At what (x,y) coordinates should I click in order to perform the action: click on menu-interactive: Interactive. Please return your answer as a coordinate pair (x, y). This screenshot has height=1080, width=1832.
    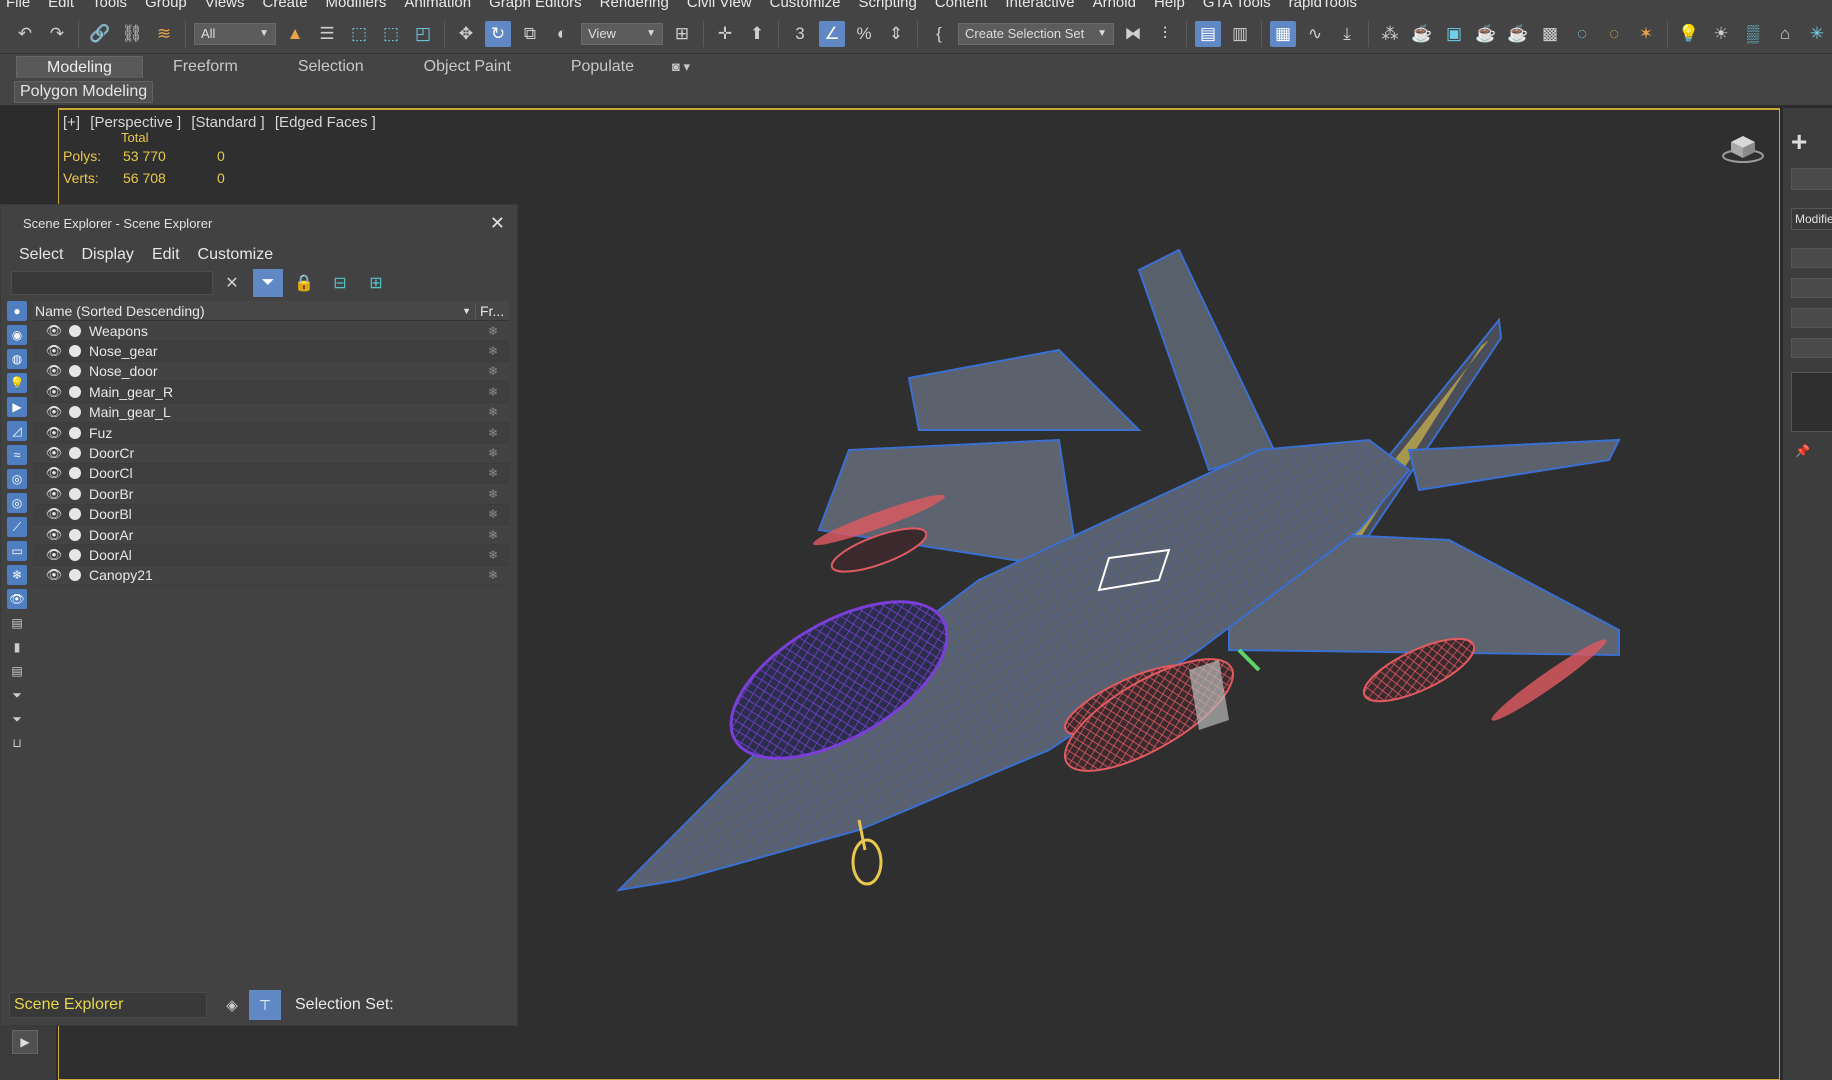
    Looking at the image, I should click on (1042, 5).